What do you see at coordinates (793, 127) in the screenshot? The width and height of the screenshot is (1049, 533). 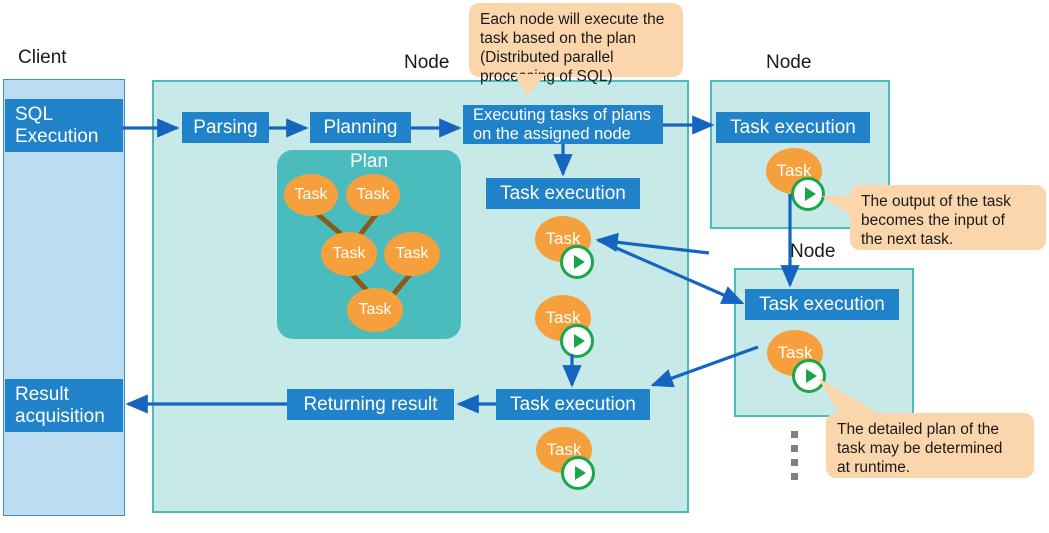 I see `task-execution-box-node2: Task execution` at bounding box center [793, 127].